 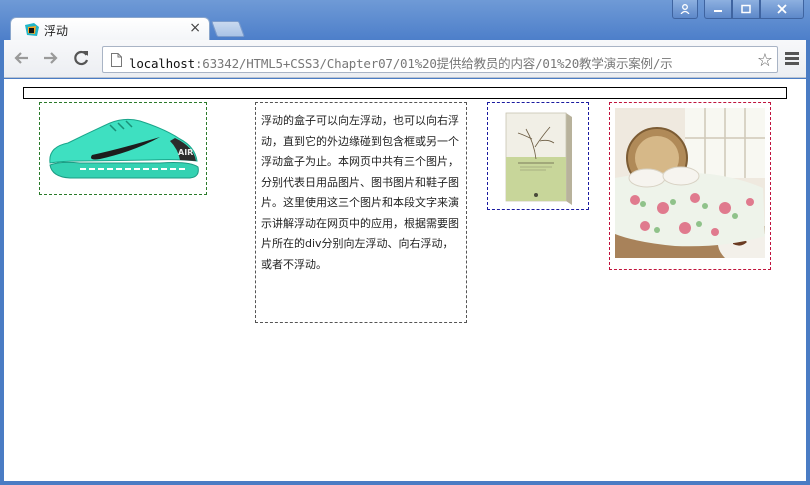 I want to click on star-icon: ☆, so click(x=763, y=60).